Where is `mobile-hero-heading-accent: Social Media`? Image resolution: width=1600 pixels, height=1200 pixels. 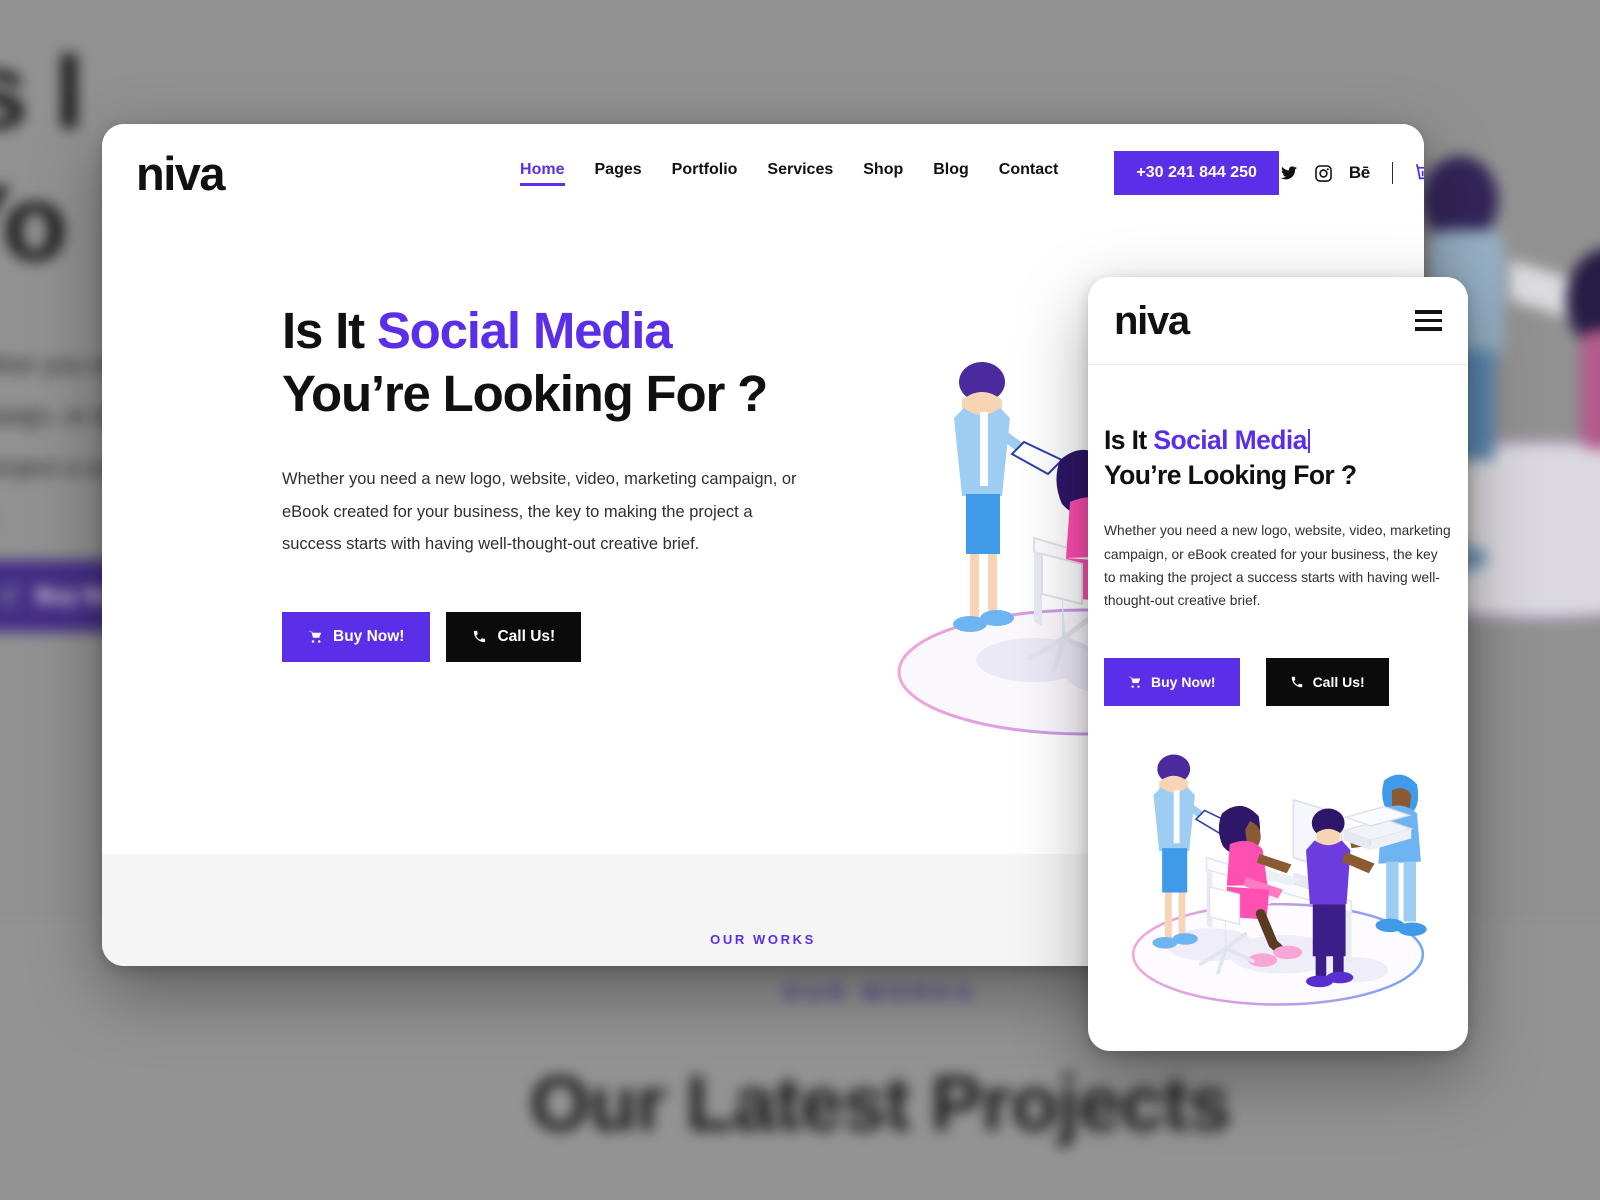 mobile-hero-heading-accent: Social Media is located at coordinates (1230, 440).